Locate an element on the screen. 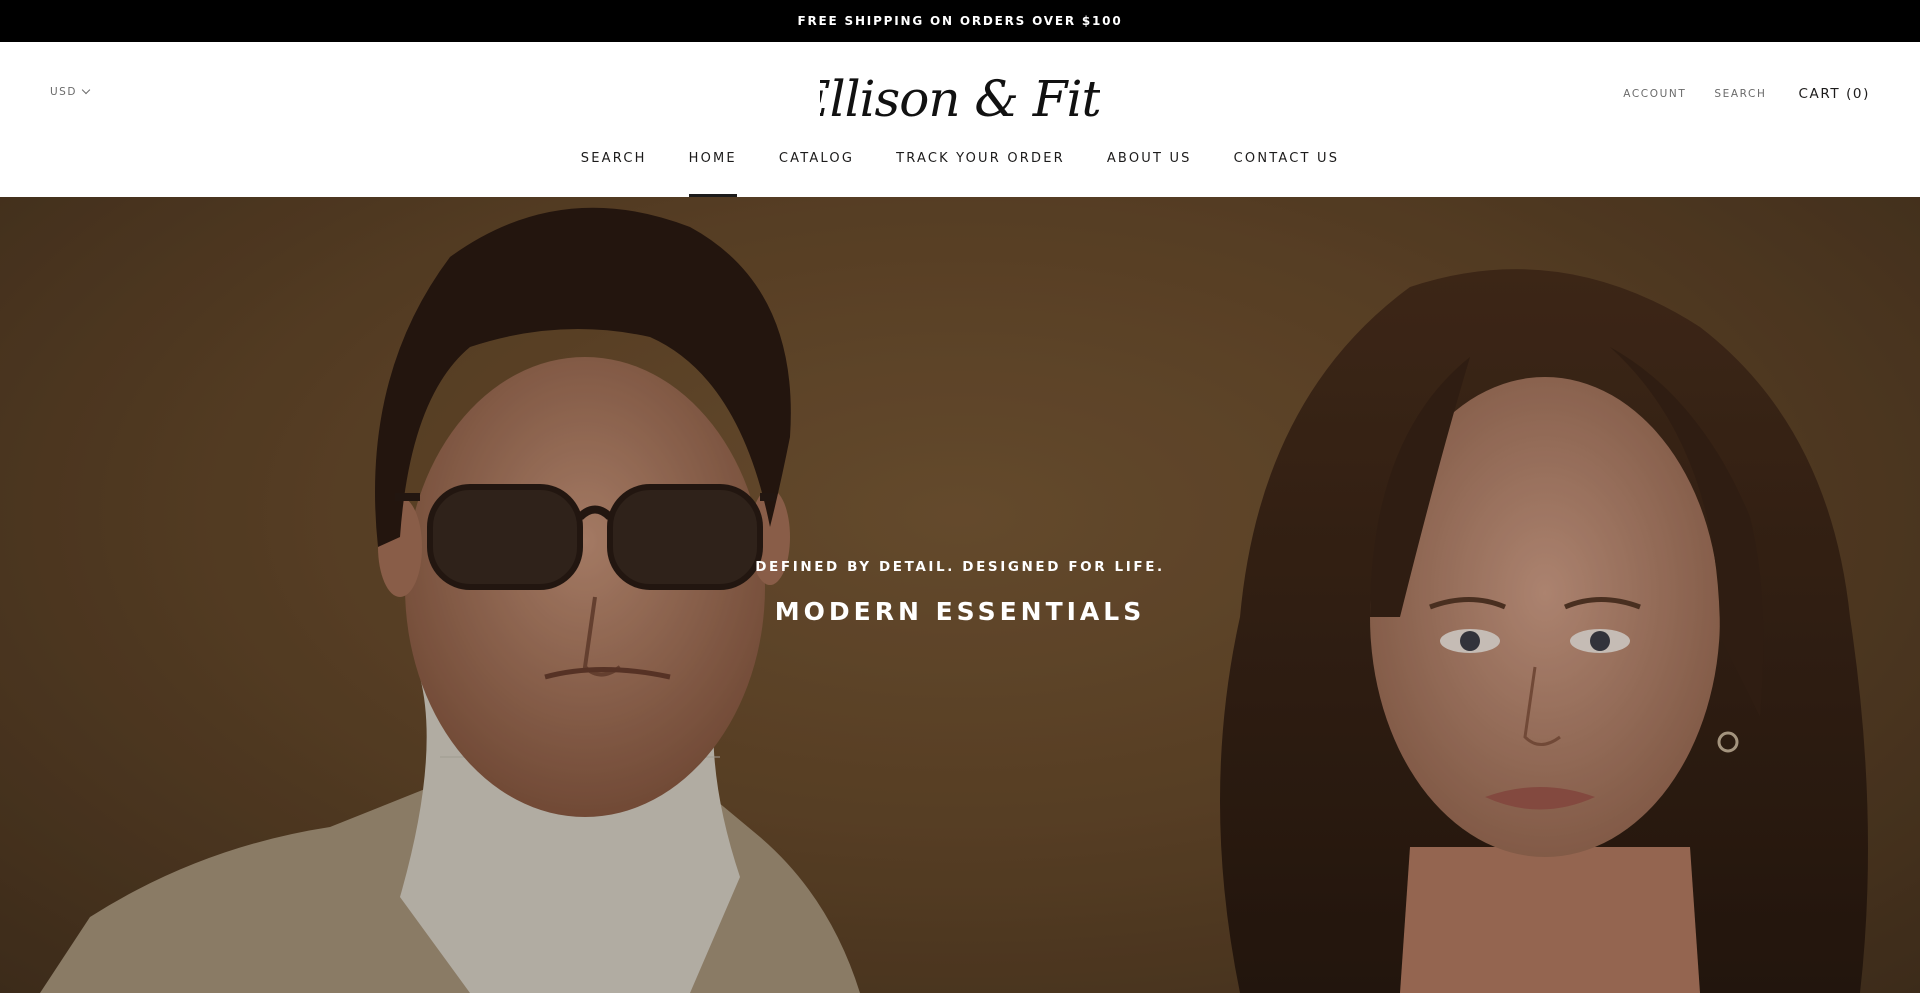  secondary-nav: ACCOUNT SEARCH CART (0) is located at coordinates (1746, 94).